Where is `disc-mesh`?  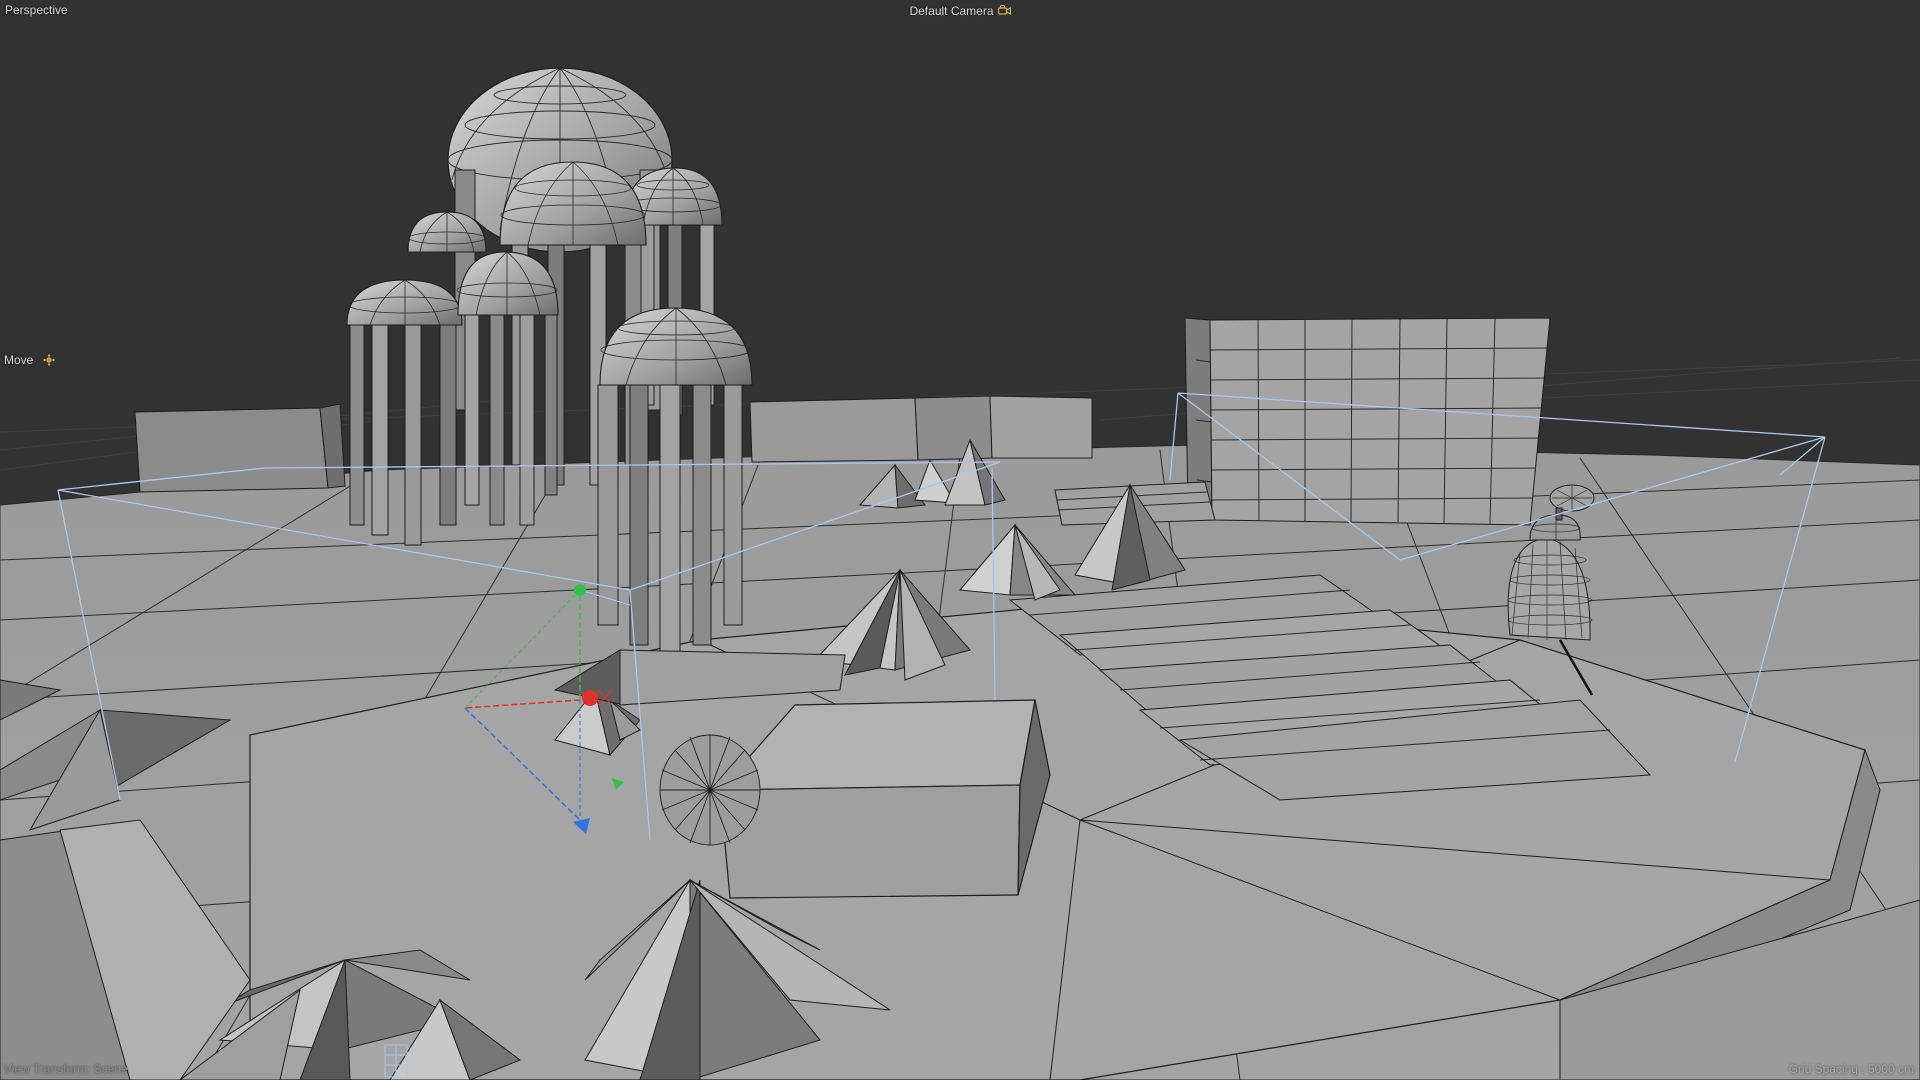 disc-mesh is located at coordinates (710, 790).